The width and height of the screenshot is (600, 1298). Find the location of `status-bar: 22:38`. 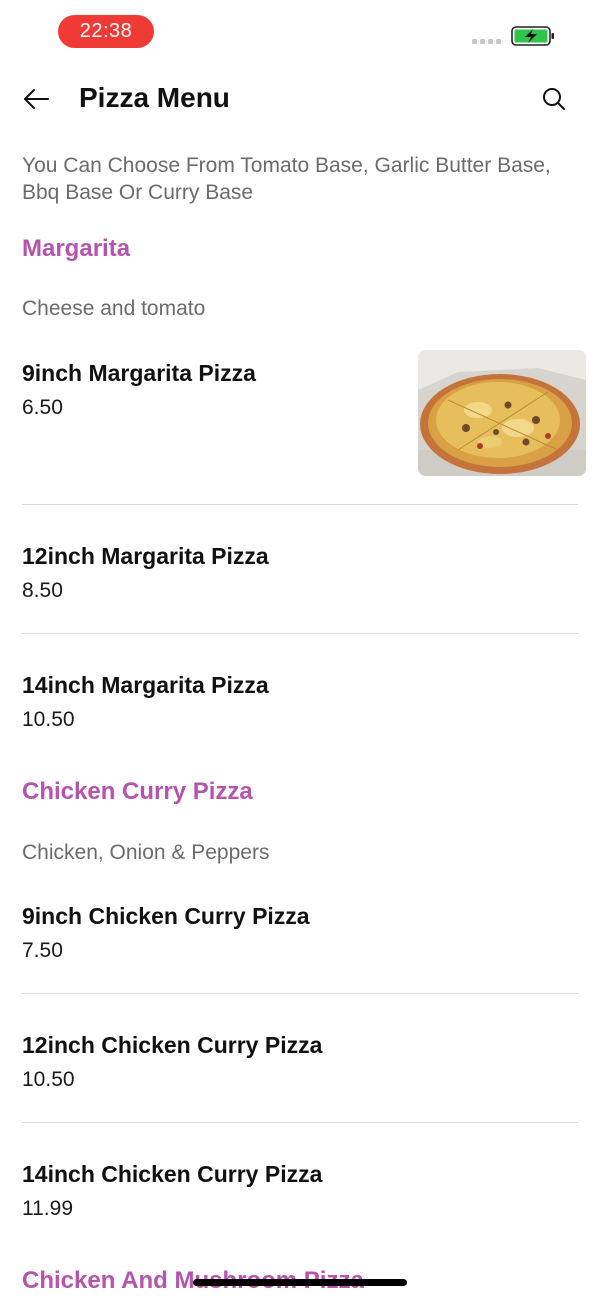

status-bar: 22:38 is located at coordinates (300, 32).